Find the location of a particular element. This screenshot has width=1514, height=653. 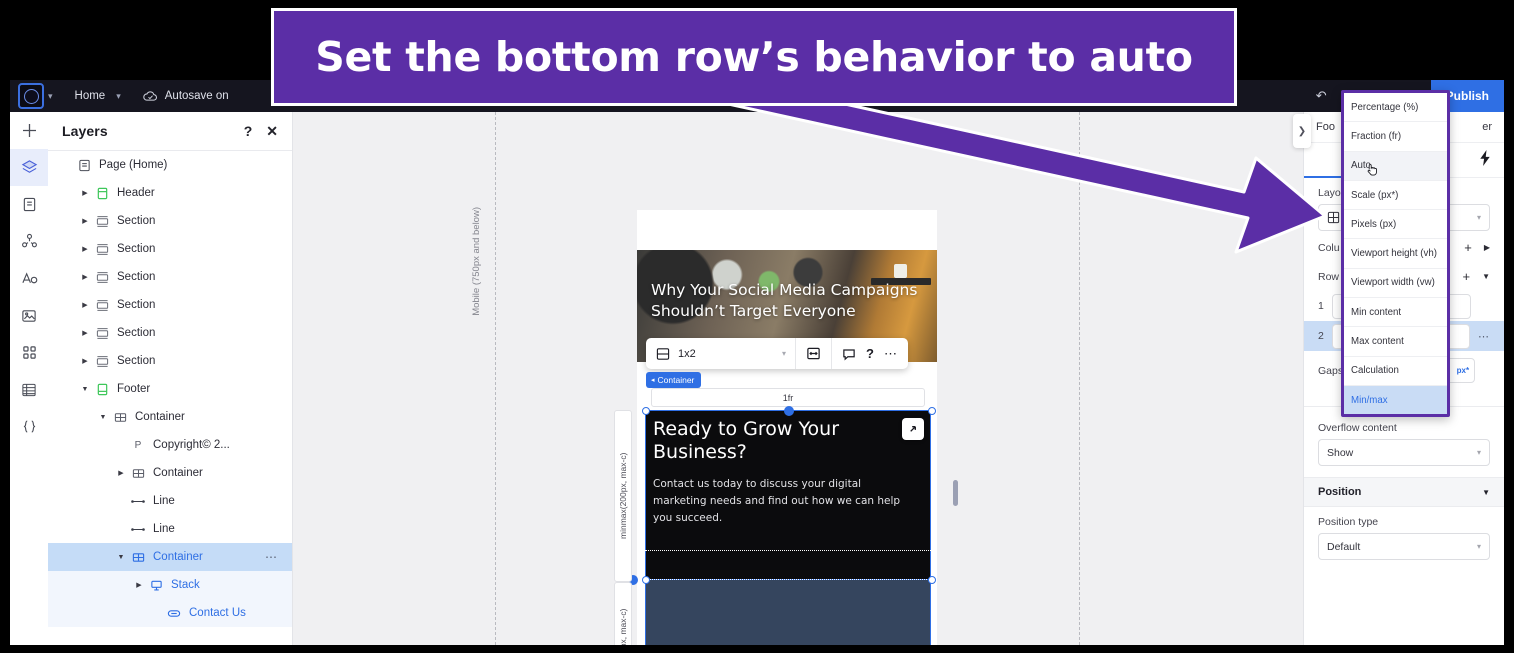

overflow-select: Show ▾ is located at coordinates (1404, 452).